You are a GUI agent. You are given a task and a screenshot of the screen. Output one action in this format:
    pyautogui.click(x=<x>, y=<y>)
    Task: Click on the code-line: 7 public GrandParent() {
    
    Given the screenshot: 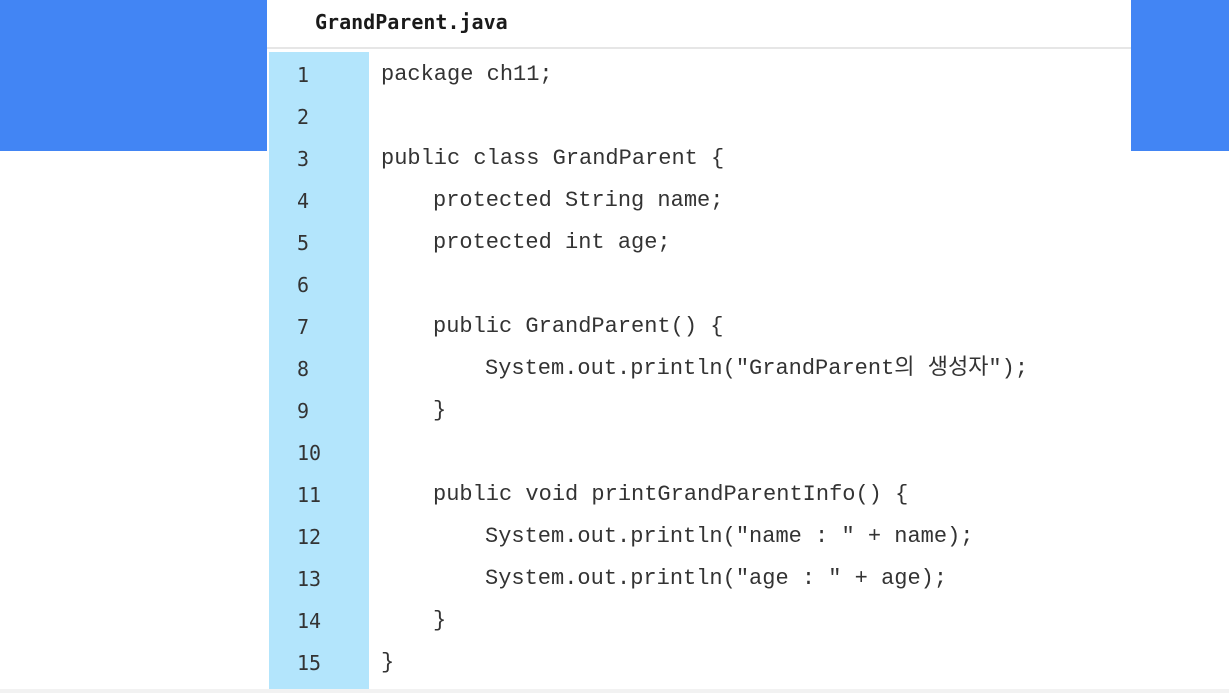 What is the action you would take?
    pyautogui.click(x=699, y=327)
    